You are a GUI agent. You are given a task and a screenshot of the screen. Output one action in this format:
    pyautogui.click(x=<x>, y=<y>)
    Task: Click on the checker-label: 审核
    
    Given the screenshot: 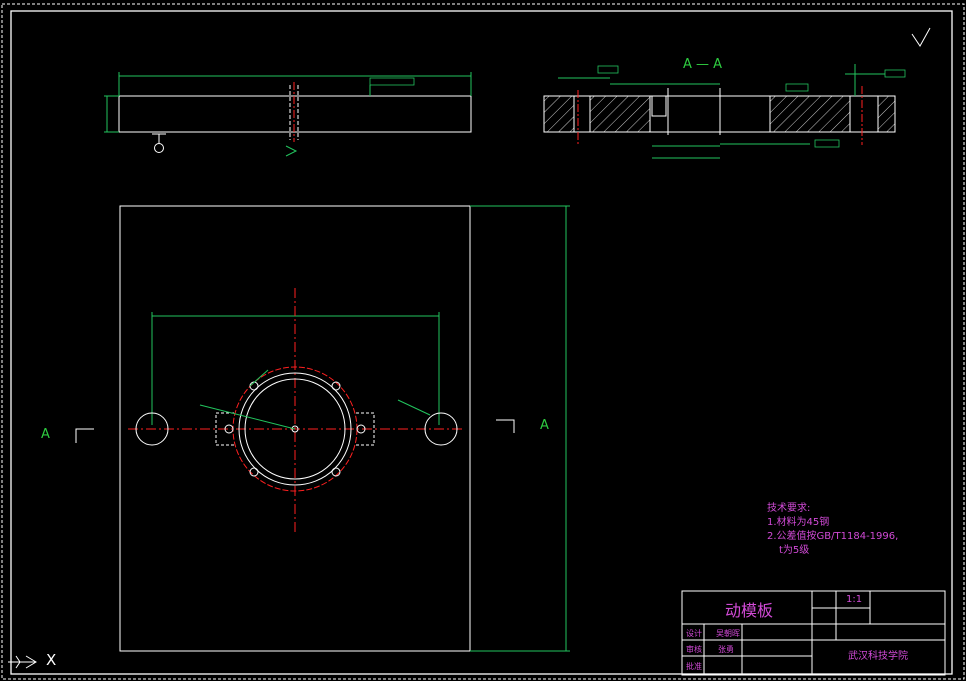 What is the action you would take?
    pyautogui.click(x=694, y=649)
    